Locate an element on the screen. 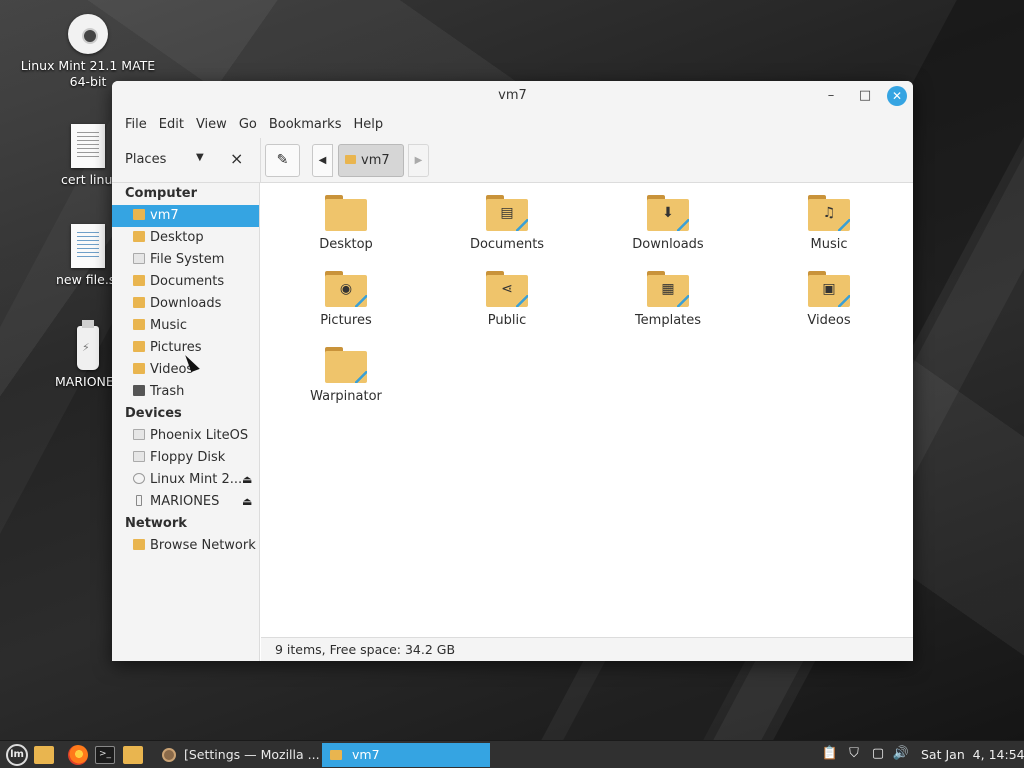 The image size is (1024, 768). folder-item-documents: ▤ Documents is located at coordinates (507, 218).